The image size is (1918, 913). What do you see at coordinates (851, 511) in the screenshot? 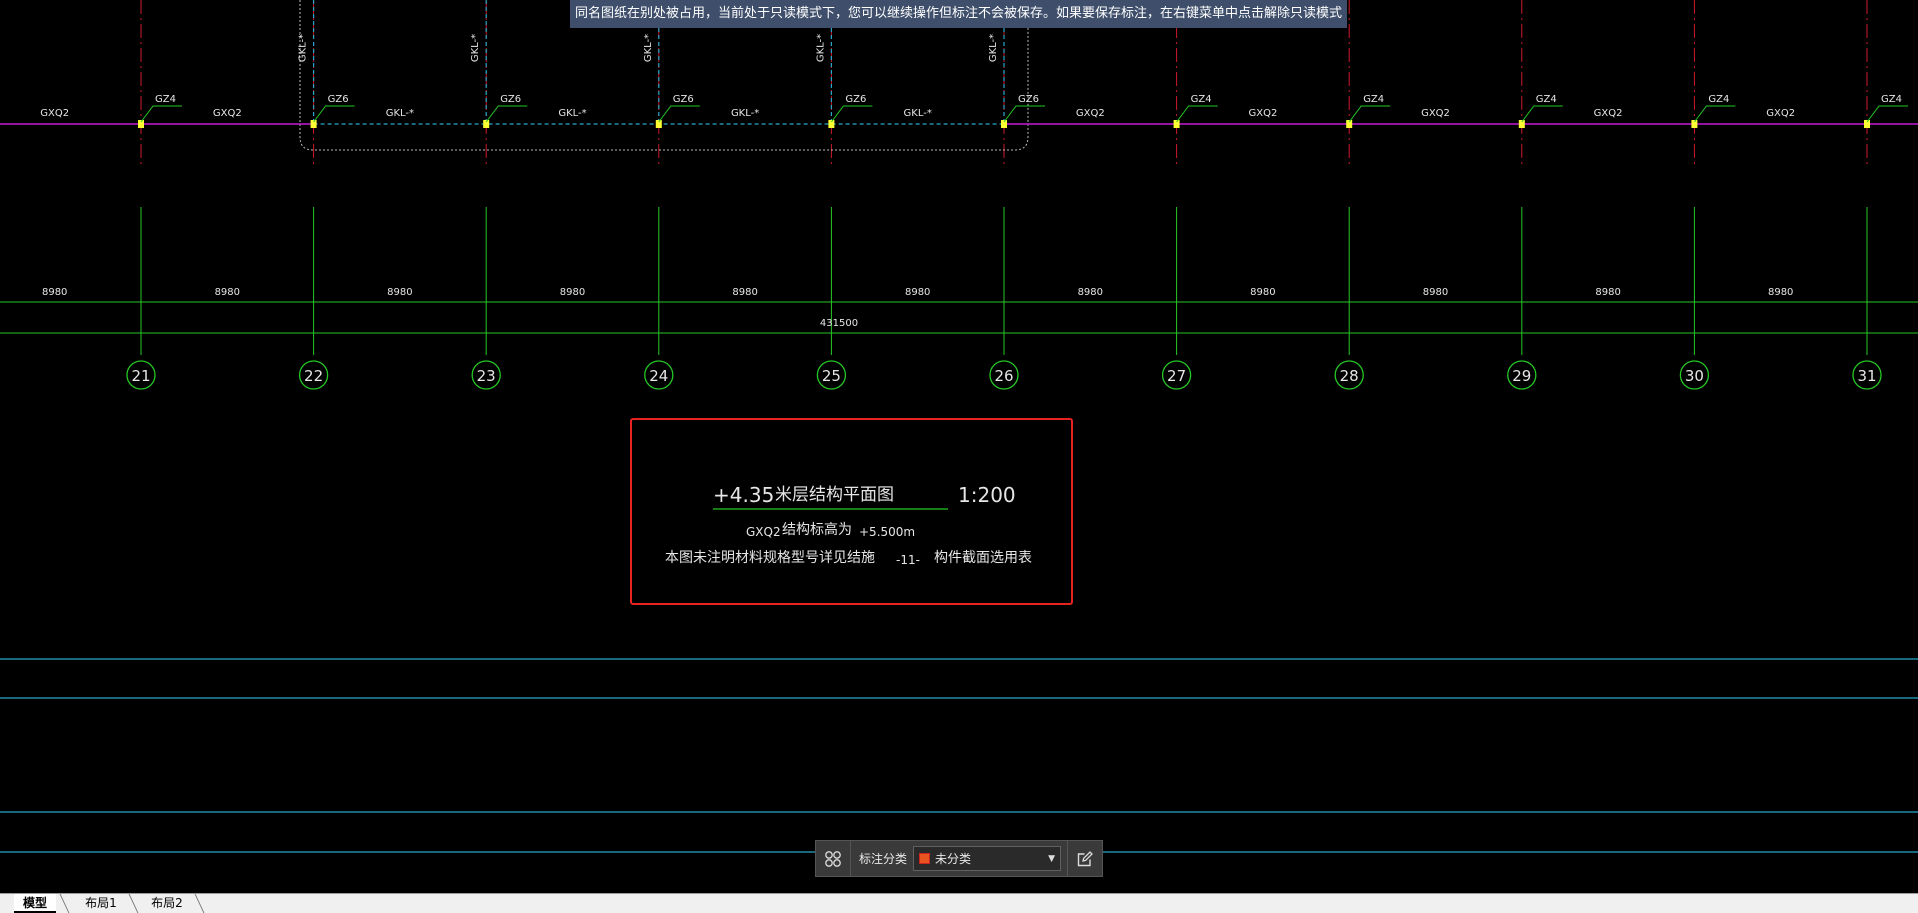
I see `highlight-box` at bounding box center [851, 511].